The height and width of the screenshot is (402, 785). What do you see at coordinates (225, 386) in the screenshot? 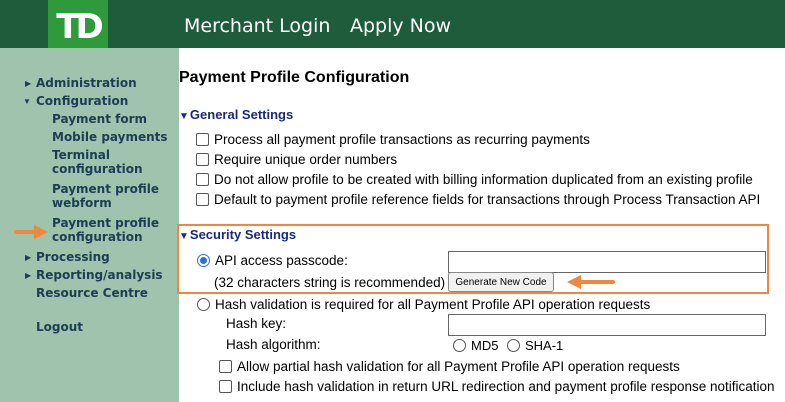
I see `include-hash-checkbox` at bounding box center [225, 386].